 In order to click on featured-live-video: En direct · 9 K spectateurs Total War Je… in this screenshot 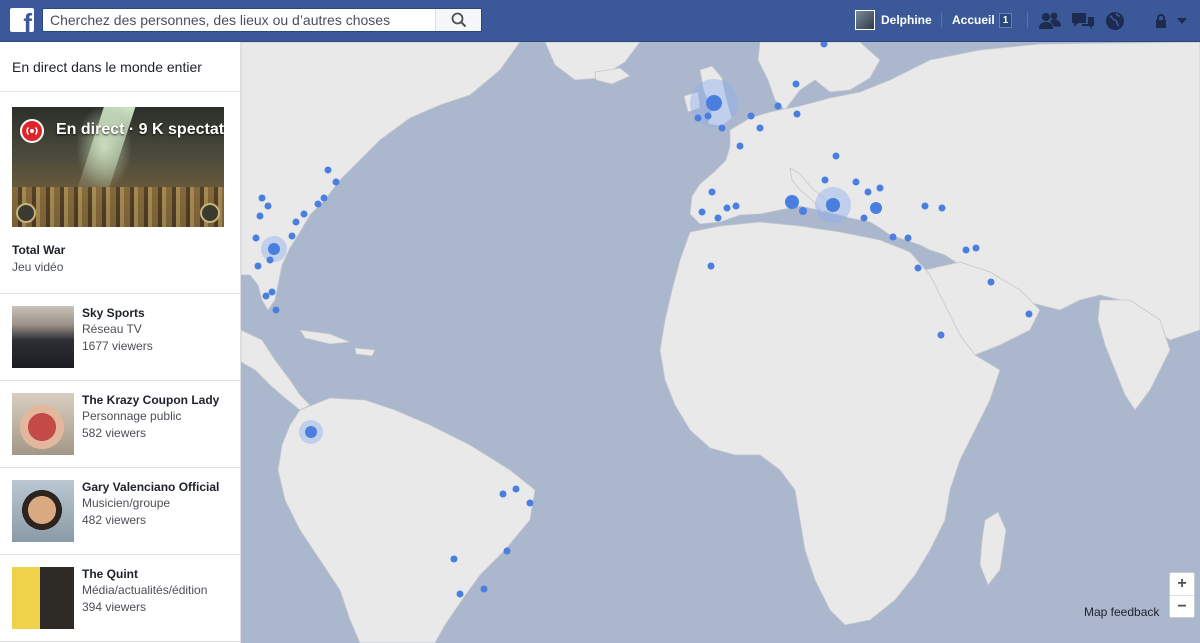, I will do `click(120, 193)`.